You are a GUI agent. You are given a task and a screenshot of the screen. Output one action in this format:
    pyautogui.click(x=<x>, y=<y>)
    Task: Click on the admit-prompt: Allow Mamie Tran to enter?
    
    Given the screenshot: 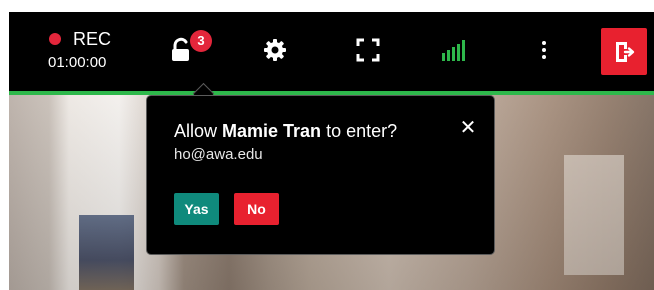 What is the action you would take?
    pyautogui.click(x=285, y=131)
    